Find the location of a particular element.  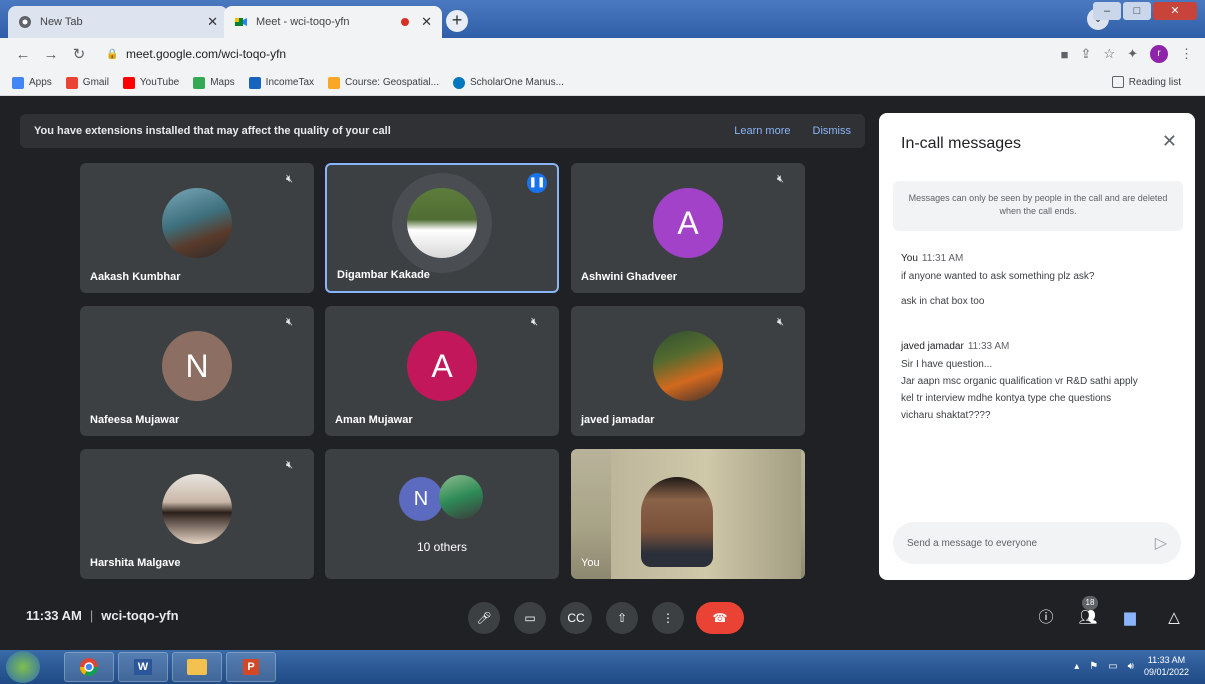

camera-icon: ■ is located at coordinates (1065, 54).